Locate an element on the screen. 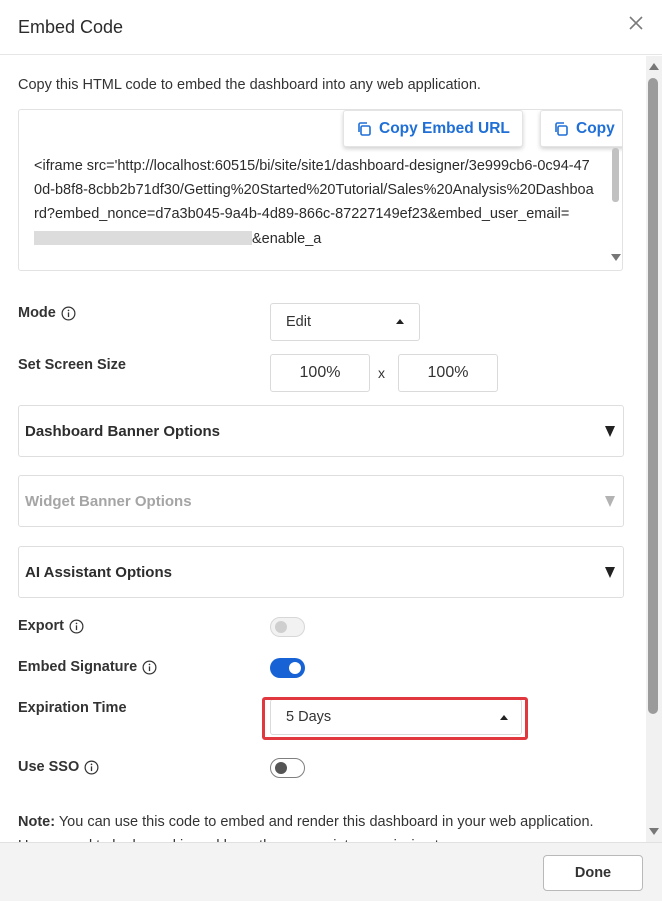  copy-code-label: Copy is located at coordinates (595, 128).